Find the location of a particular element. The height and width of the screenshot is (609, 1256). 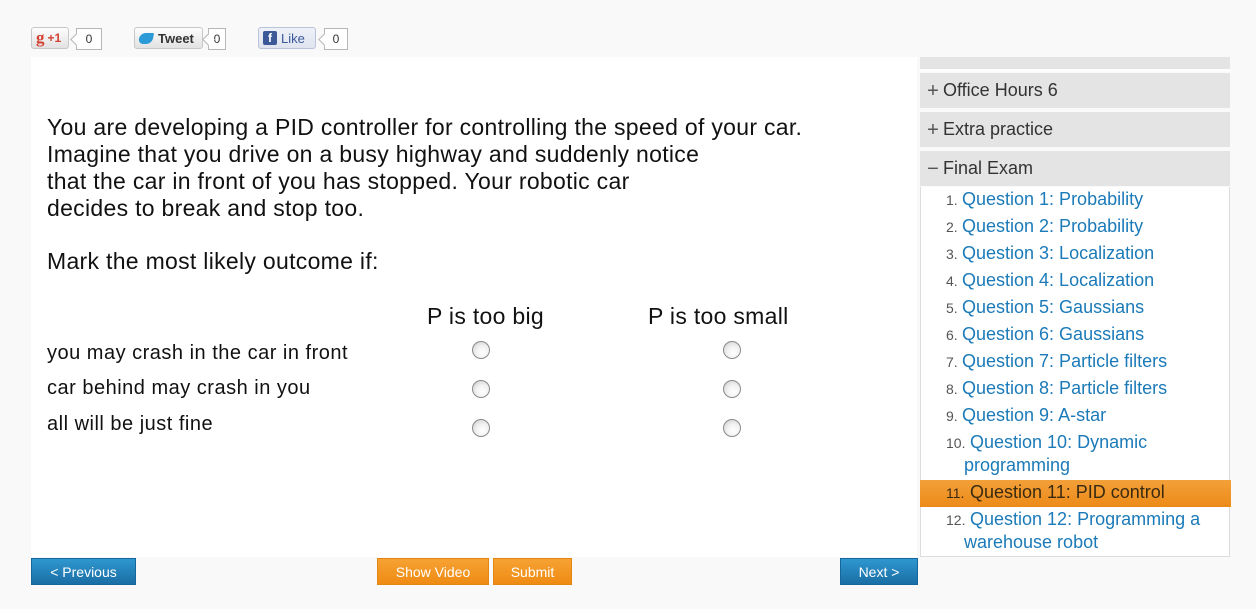

sidebar-question-5: 5. Question 5: Gaussians is located at coordinates (1076, 309).